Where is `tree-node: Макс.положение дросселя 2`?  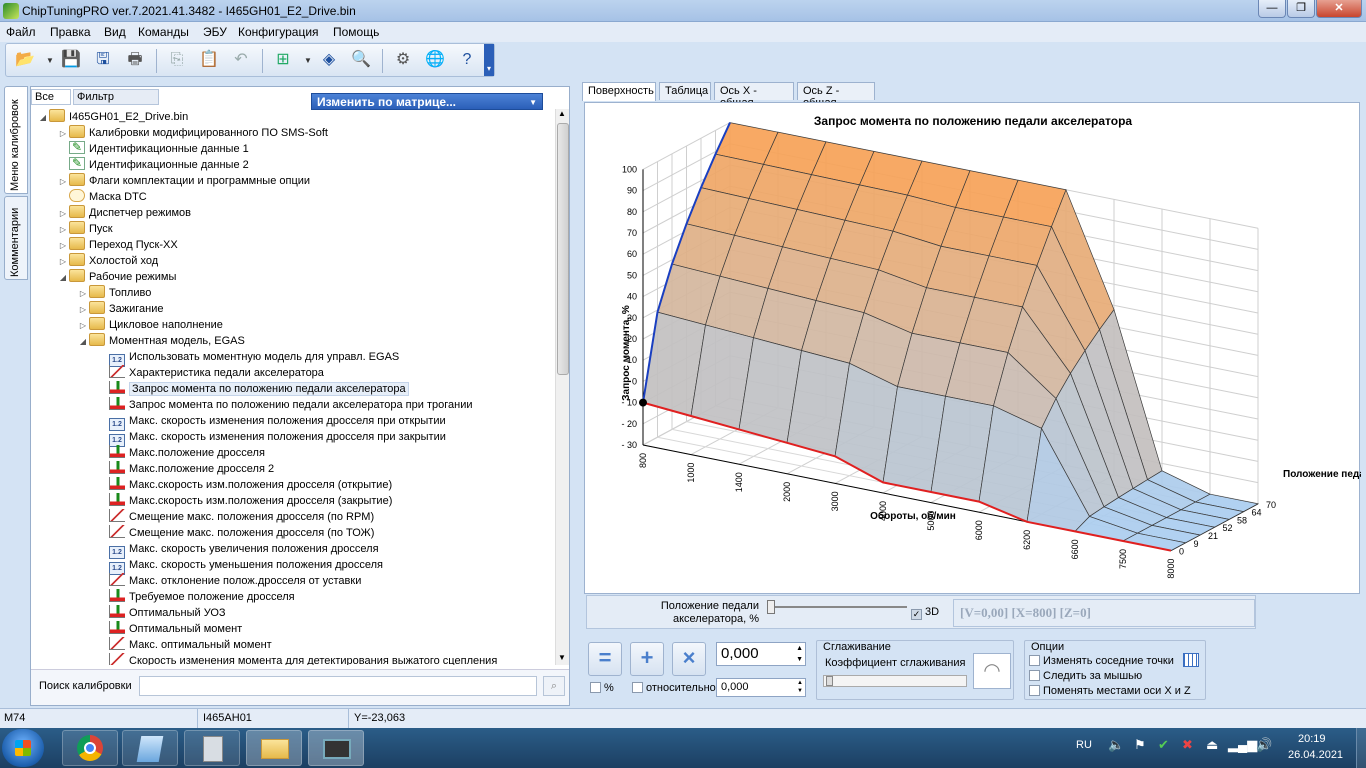 tree-node: Макс.положение дросселя 2 is located at coordinates (185, 469).